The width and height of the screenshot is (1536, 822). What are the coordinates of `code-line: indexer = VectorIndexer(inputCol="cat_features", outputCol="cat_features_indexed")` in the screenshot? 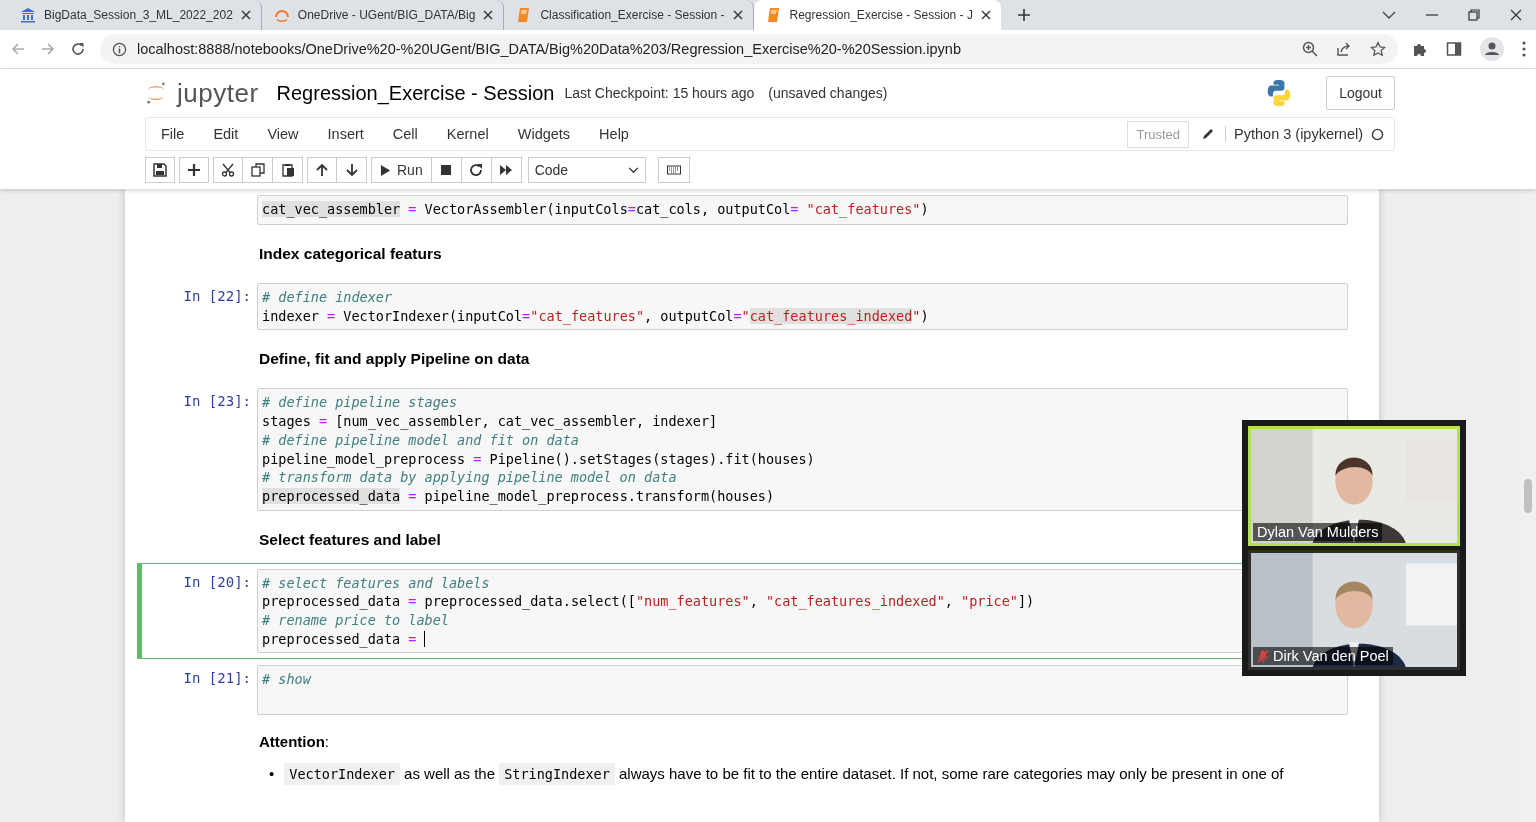 It's located at (595, 316).